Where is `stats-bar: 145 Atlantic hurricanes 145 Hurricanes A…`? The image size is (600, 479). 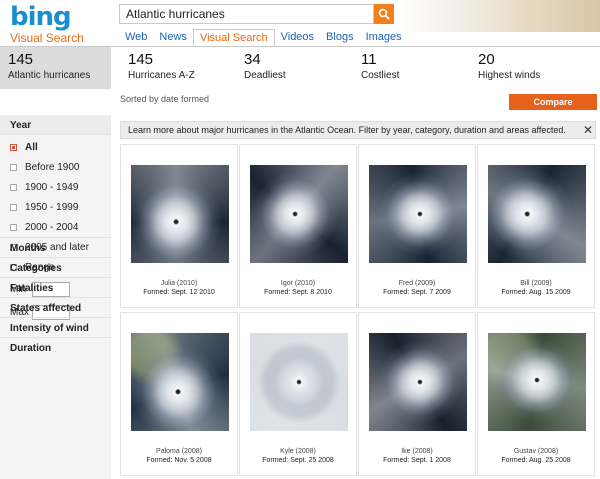 stats-bar: 145 Atlantic hurricanes 145 Hurricanes A… is located at coordinates (300, 68).